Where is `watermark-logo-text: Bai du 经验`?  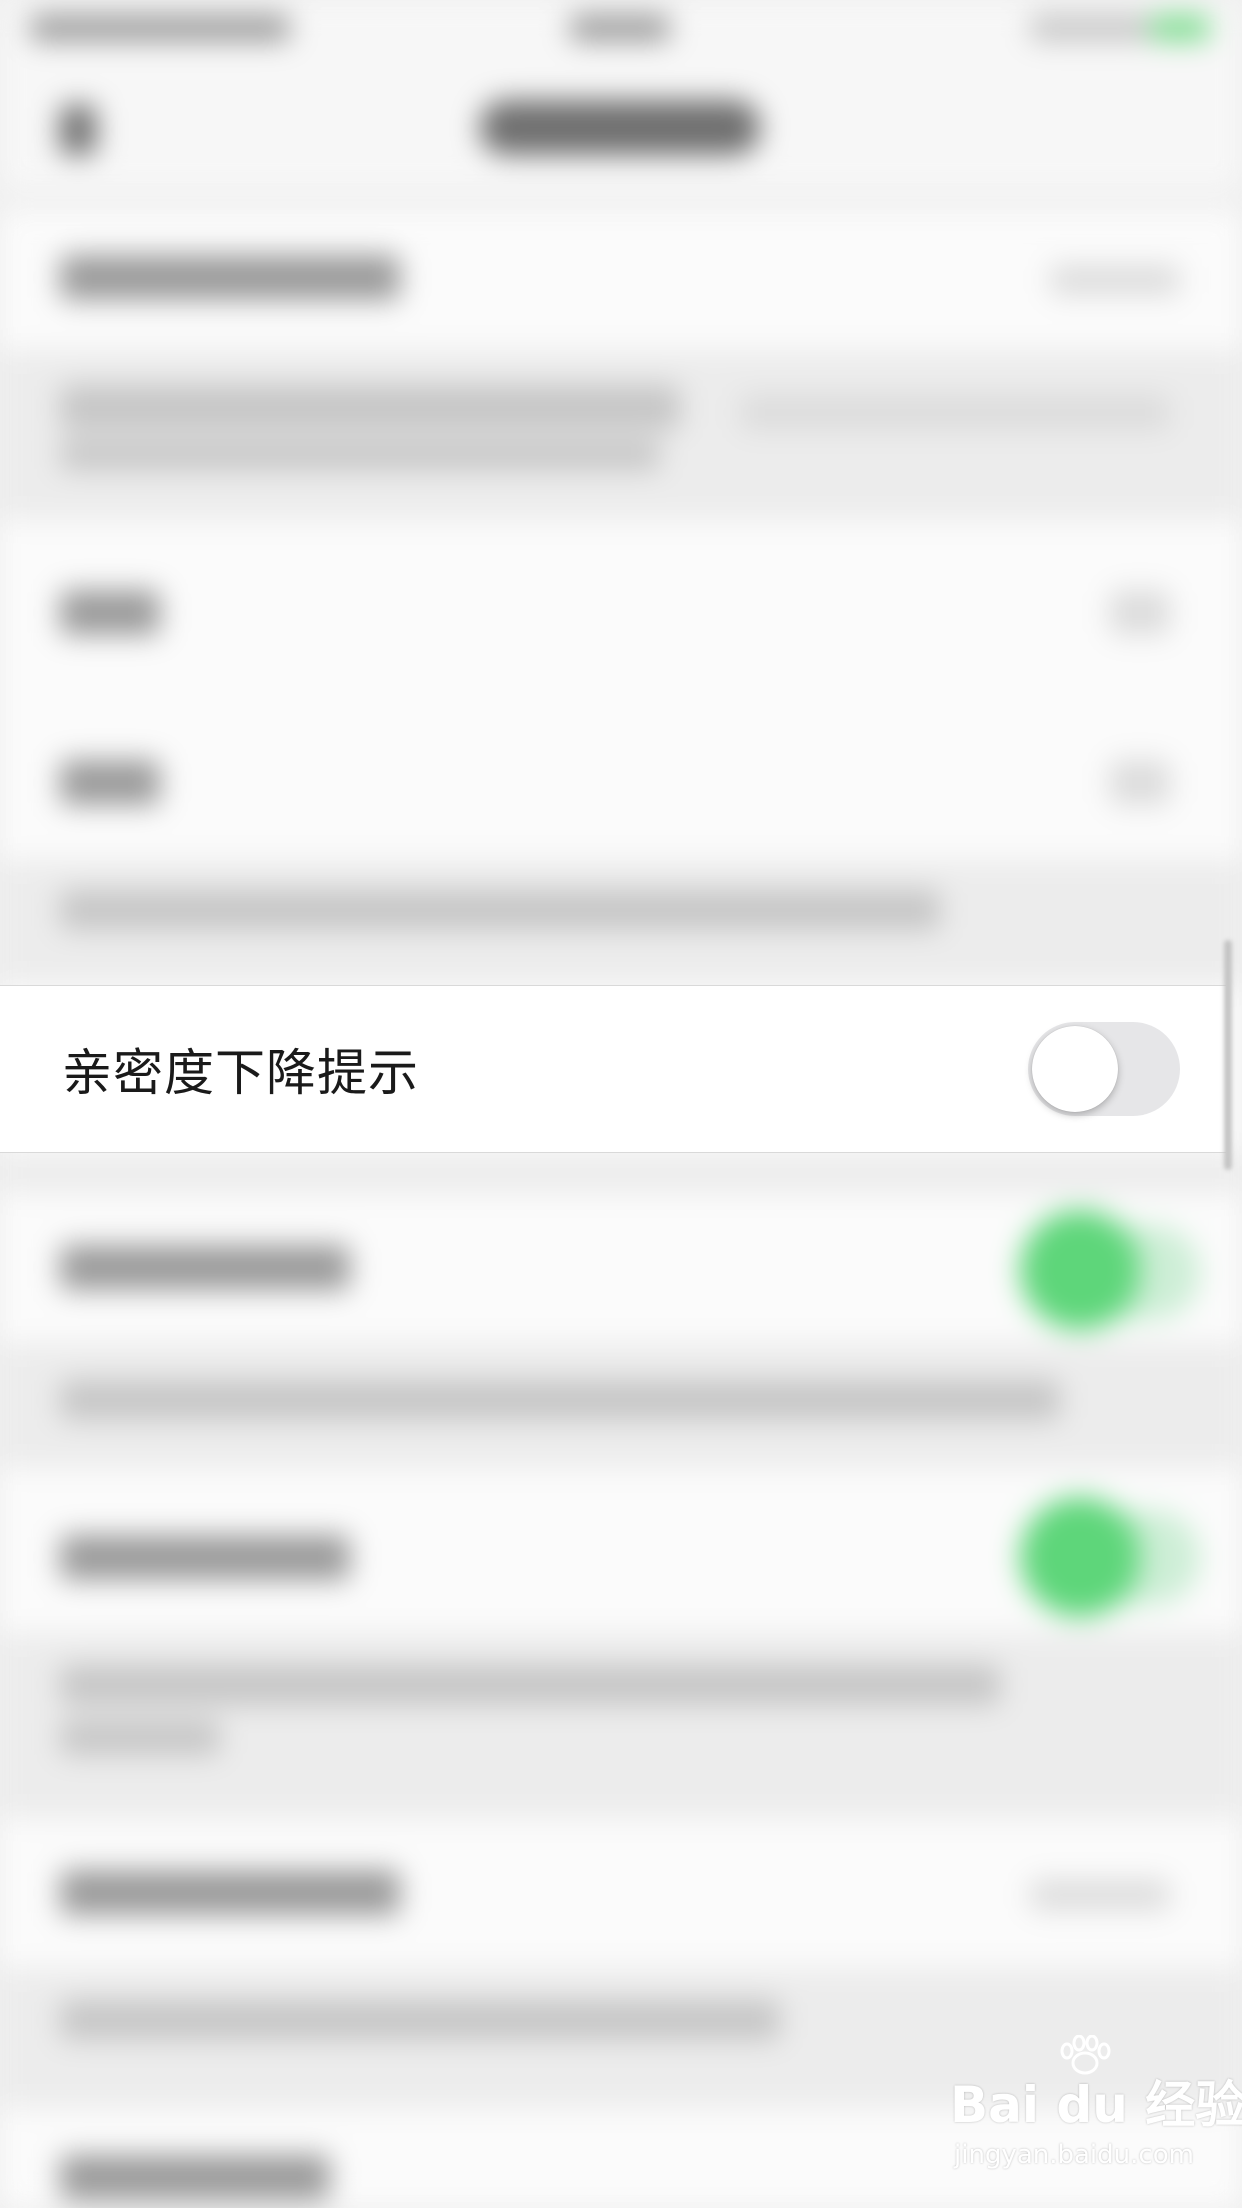
watermark-logo-text: Bai du 经验 is located at coordinates (1096, 2105).